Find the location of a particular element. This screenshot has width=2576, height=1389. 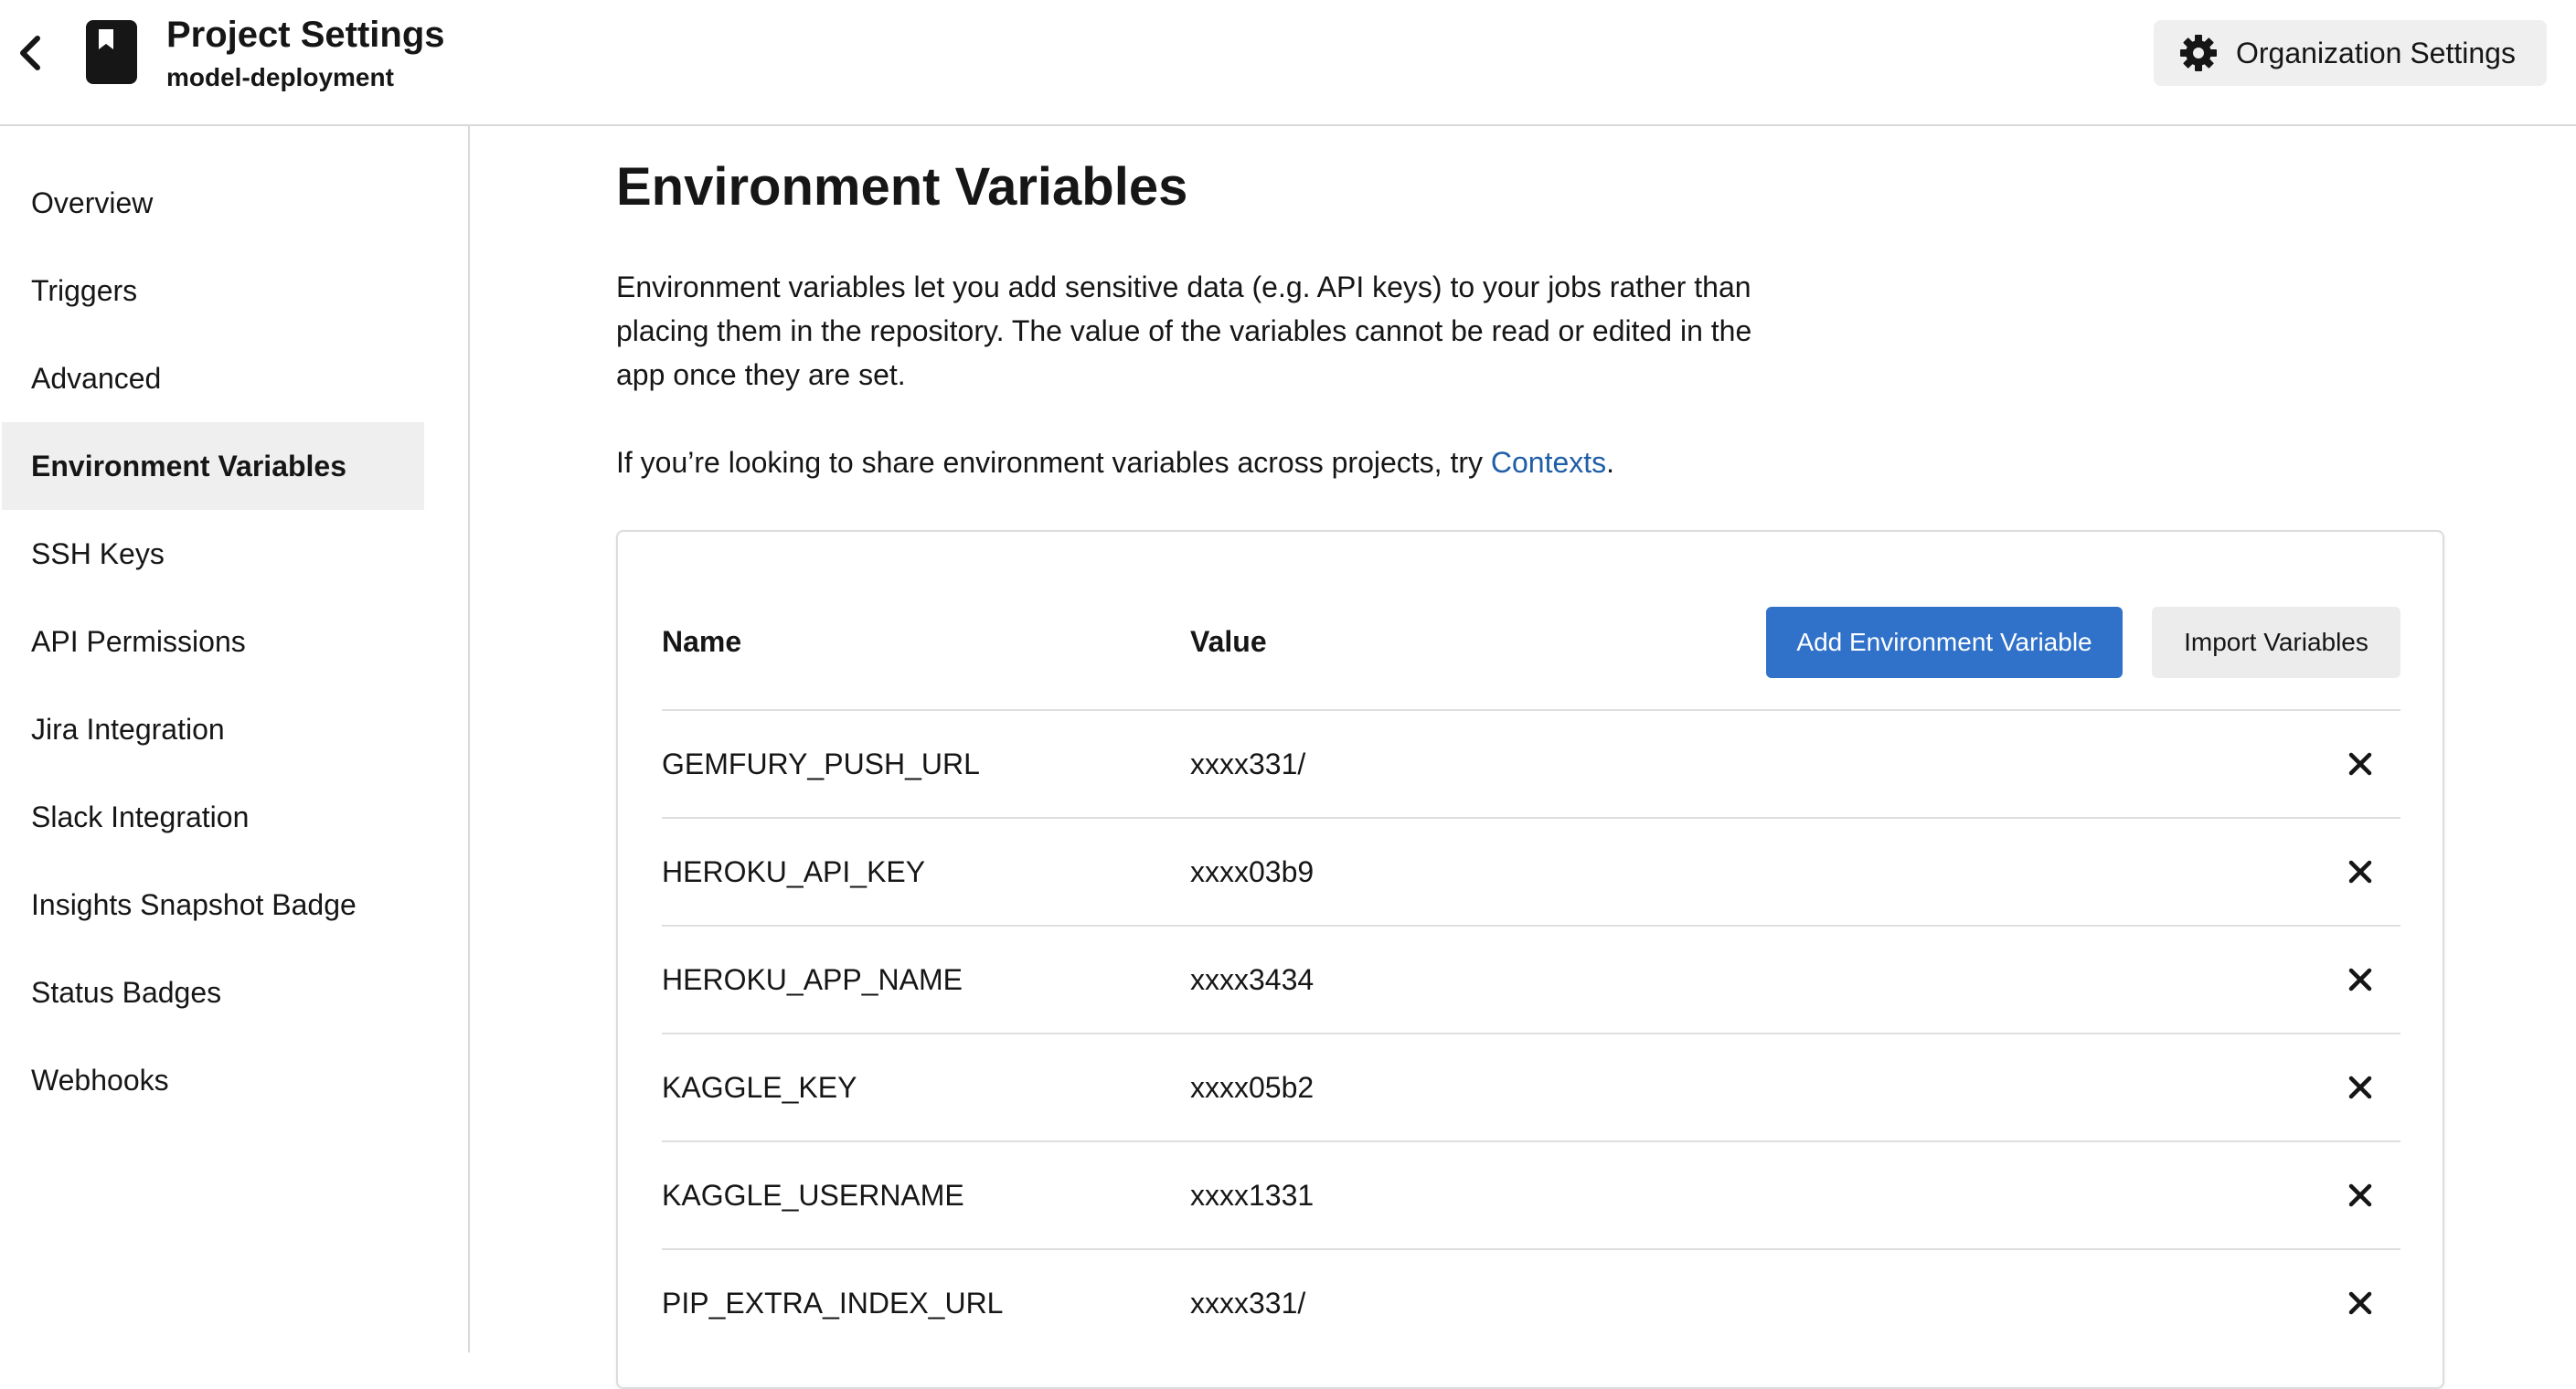

sidebar-item-insights-snapshot-badge: Insights Snapshot Badge is located at coordinates (213, 905).